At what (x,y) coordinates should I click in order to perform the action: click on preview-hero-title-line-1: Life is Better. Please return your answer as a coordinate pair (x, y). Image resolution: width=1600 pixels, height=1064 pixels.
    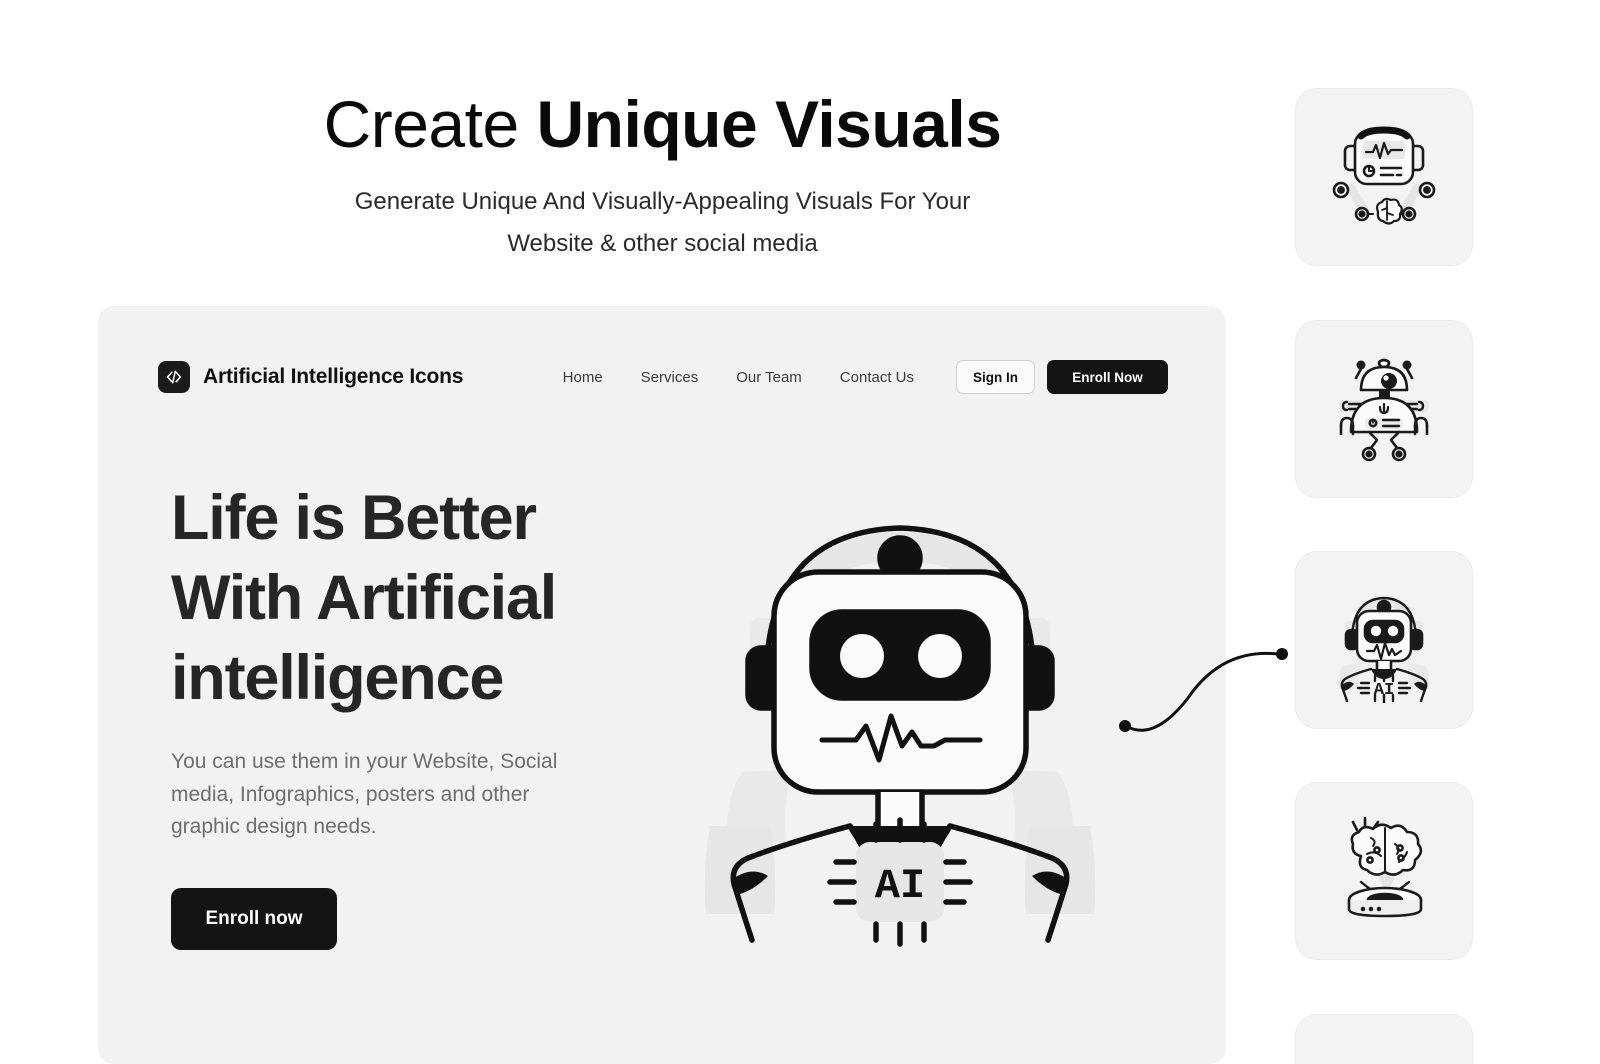
    Looking at the image, I should click on (354, 518).